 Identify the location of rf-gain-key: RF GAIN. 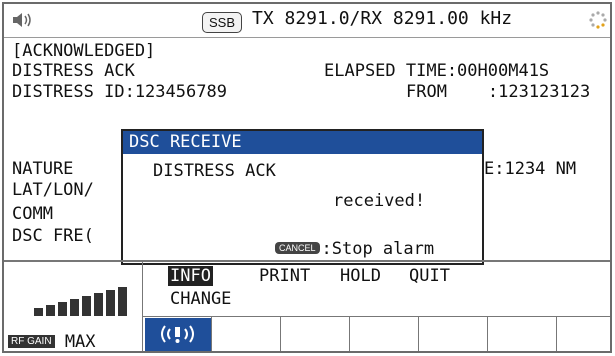
(31, 341).